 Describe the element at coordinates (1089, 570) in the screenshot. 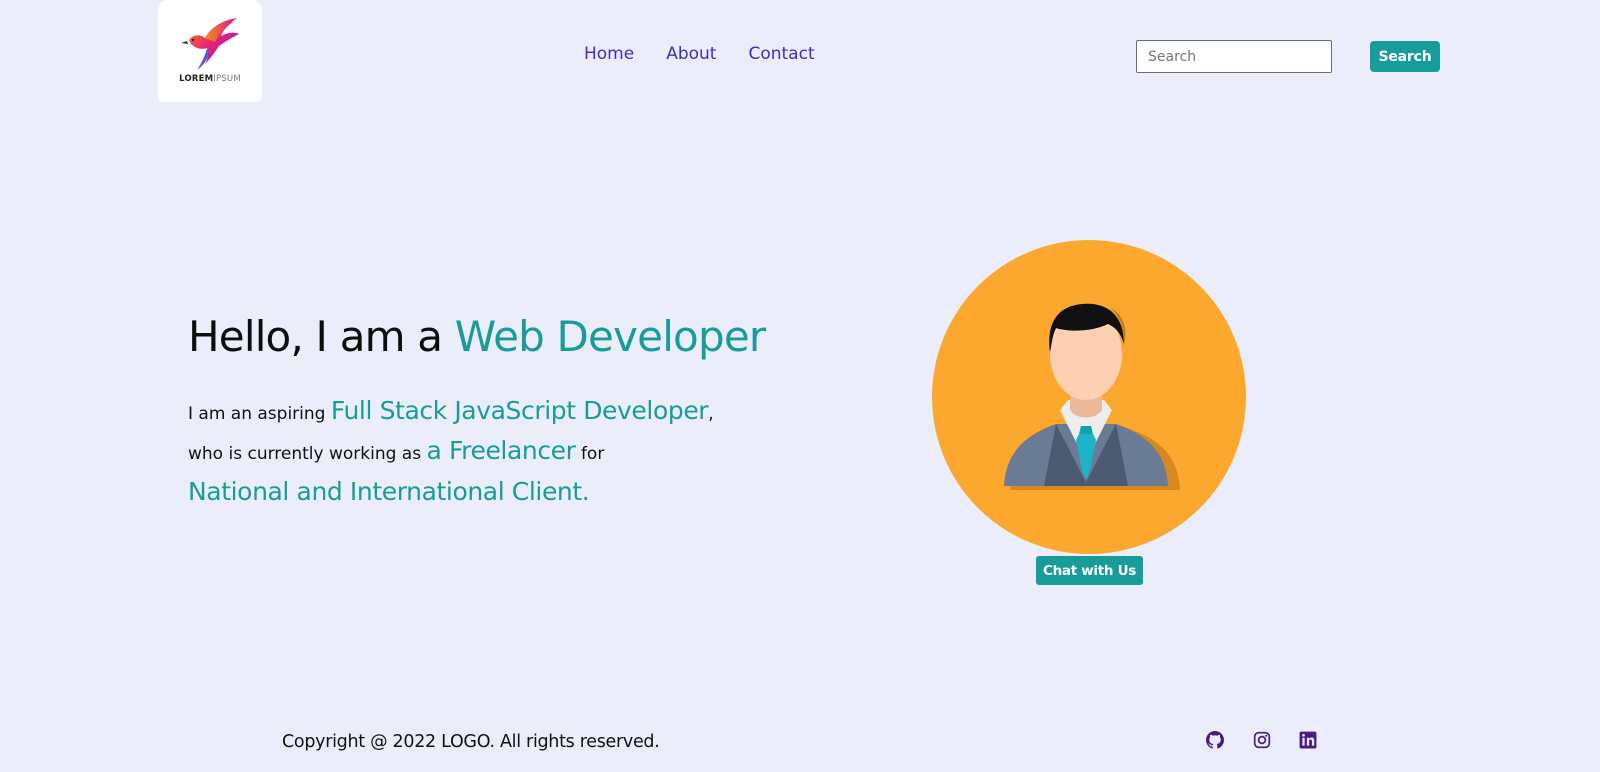

I see `chat-with-us-button: Chat with Us` at that location.